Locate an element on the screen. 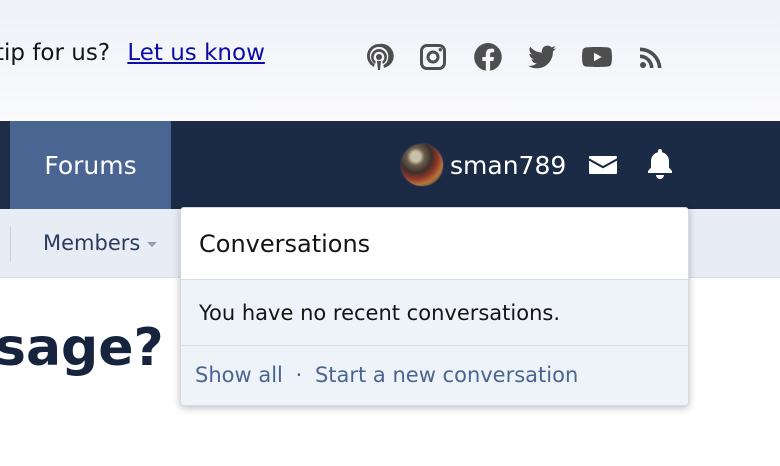 This screenshot has height=466, width=780. chevron-down-icon is located at coordinates (152, 244).